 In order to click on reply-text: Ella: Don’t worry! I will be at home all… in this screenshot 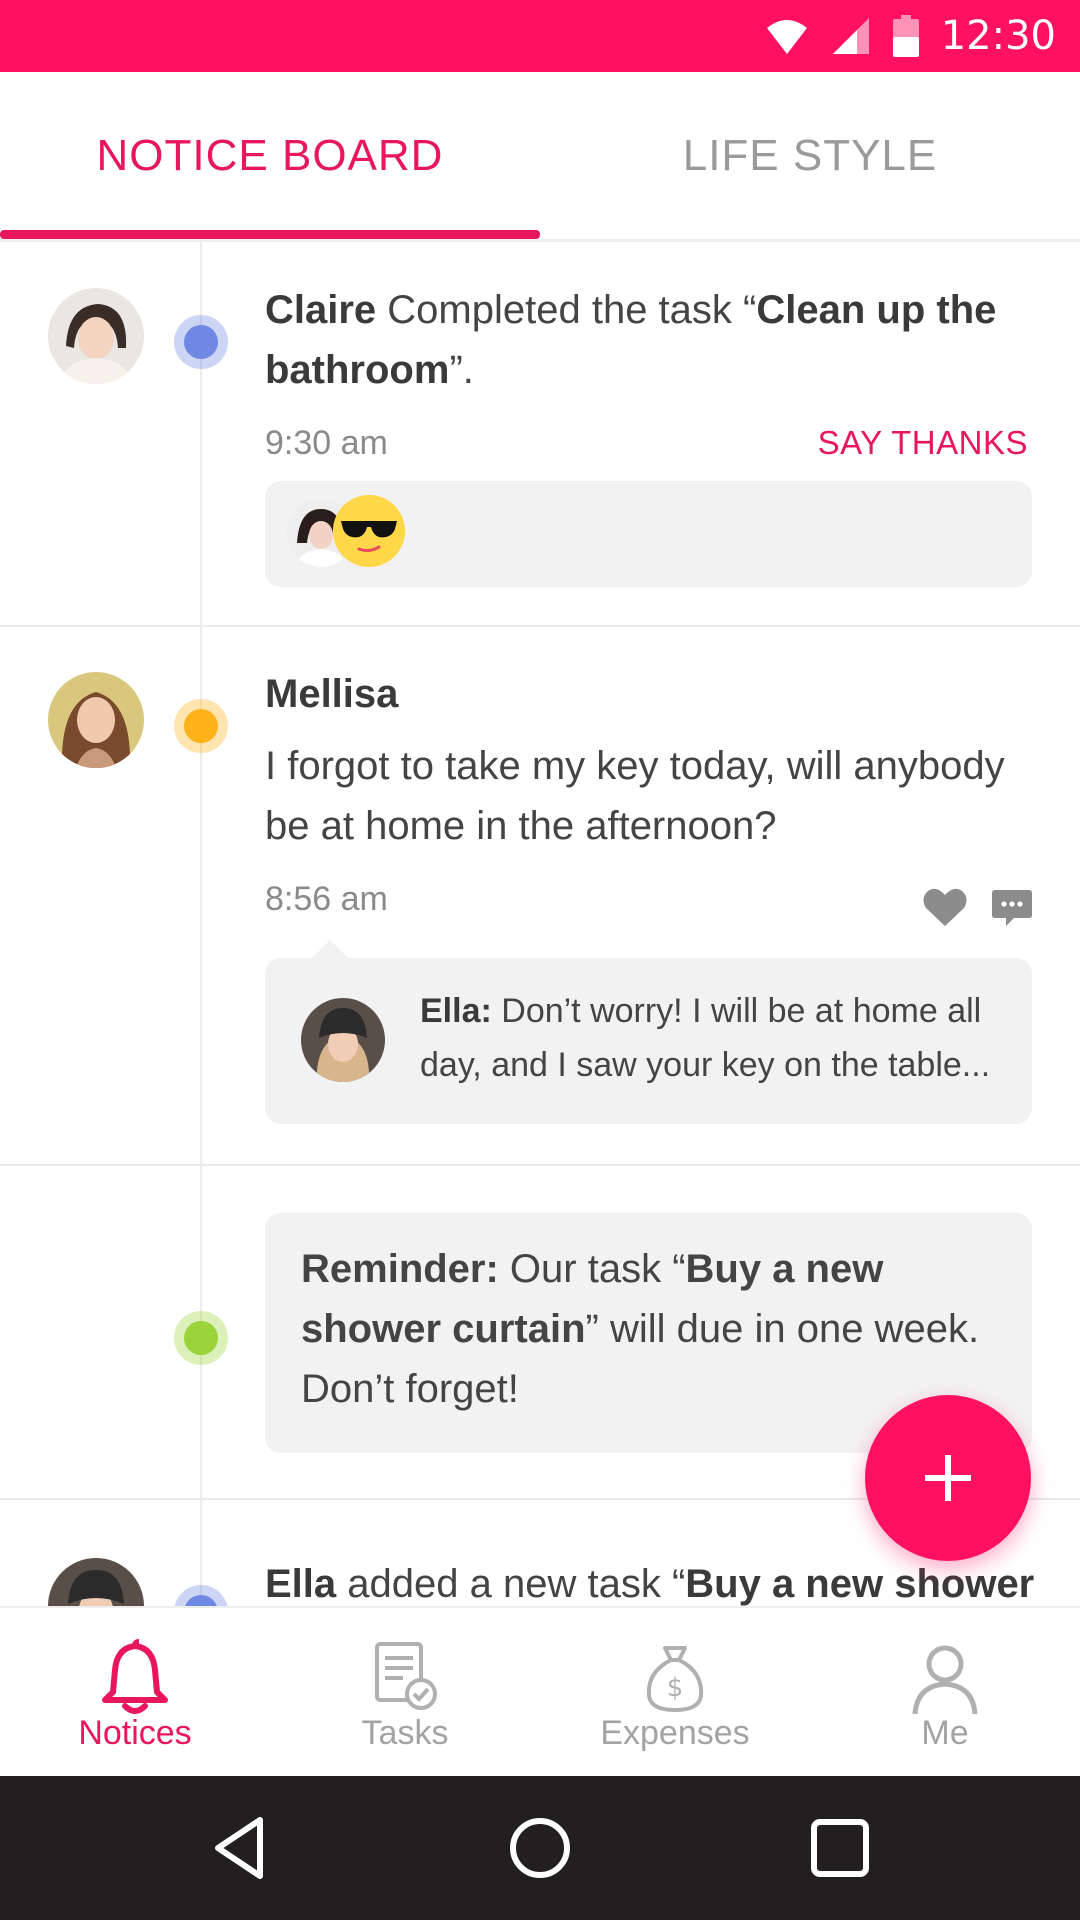, I will do `click(705, 1038)`.